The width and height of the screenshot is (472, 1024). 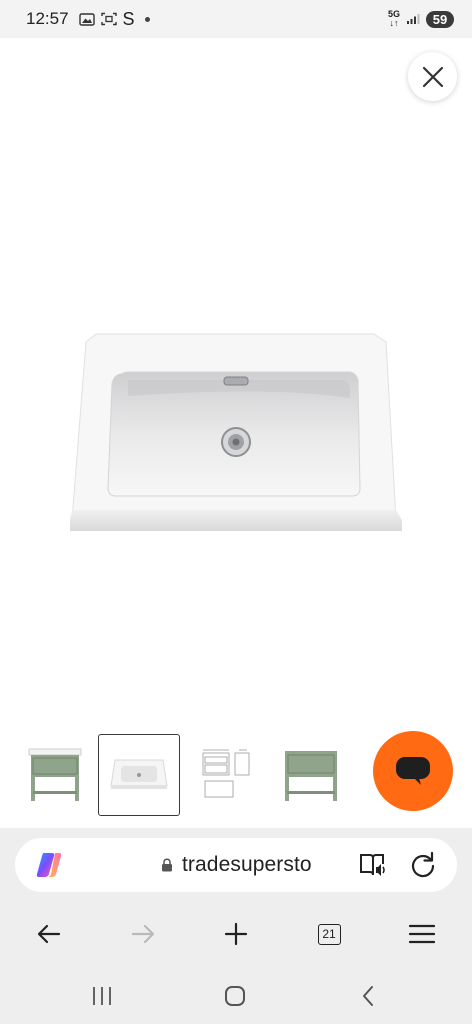 I want to click on hamburger-menu-icon, so click(x=422, y=934).